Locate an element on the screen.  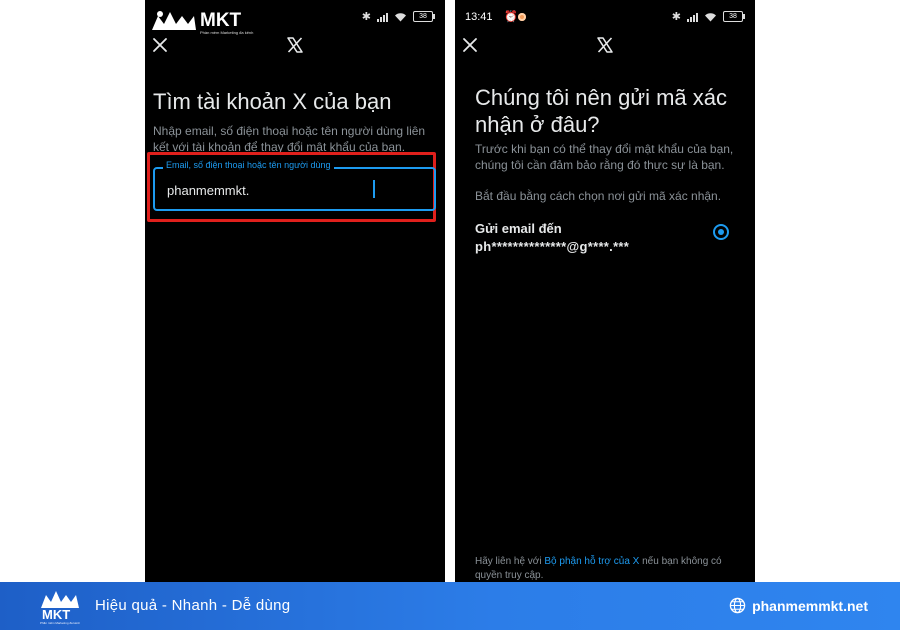
website-link: phanmemmkt.net is located at coordinates (798, 605).